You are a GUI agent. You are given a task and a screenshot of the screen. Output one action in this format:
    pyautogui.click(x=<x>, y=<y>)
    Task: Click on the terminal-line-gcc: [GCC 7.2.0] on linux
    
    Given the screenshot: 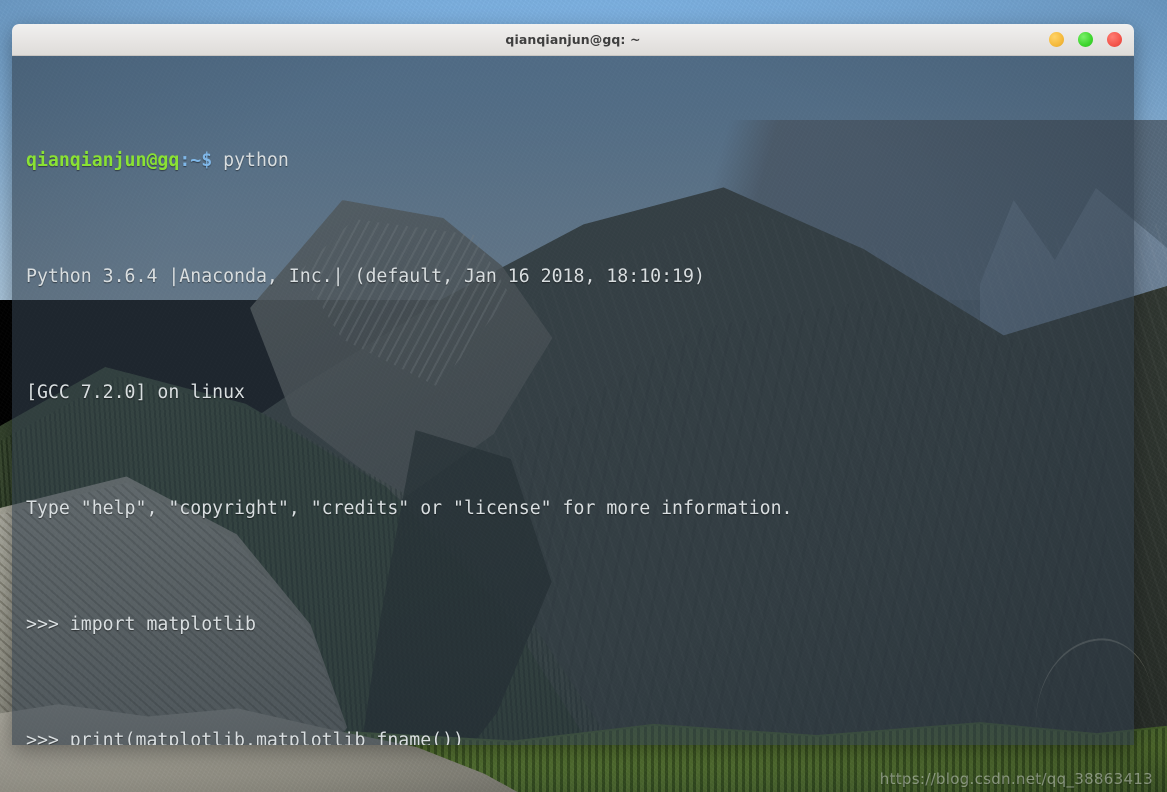 What is the action you would take?
    pyautogui.click(x=135, y=392)
    